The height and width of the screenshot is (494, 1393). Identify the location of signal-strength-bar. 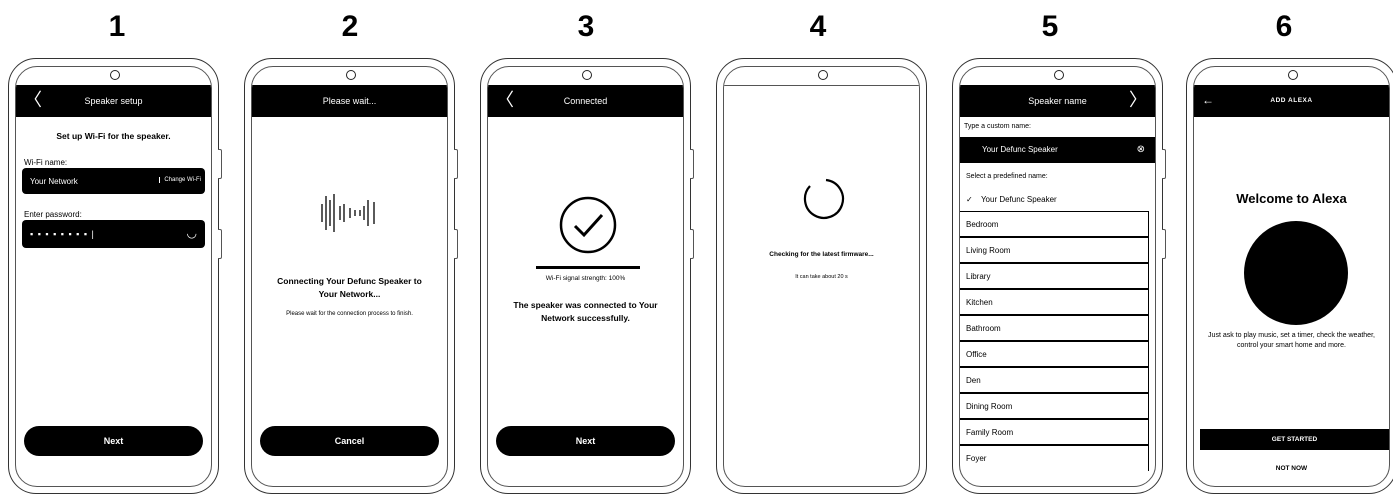
(588, 267).